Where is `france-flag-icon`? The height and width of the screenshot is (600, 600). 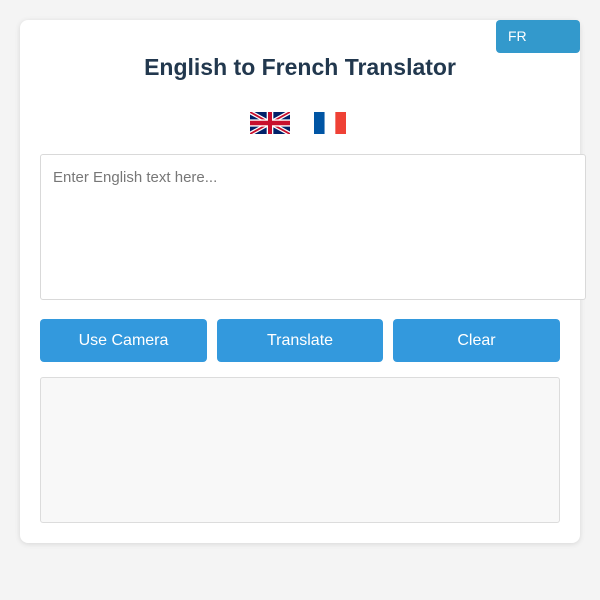
france-flag-icon is located at coordinates (330, 123).